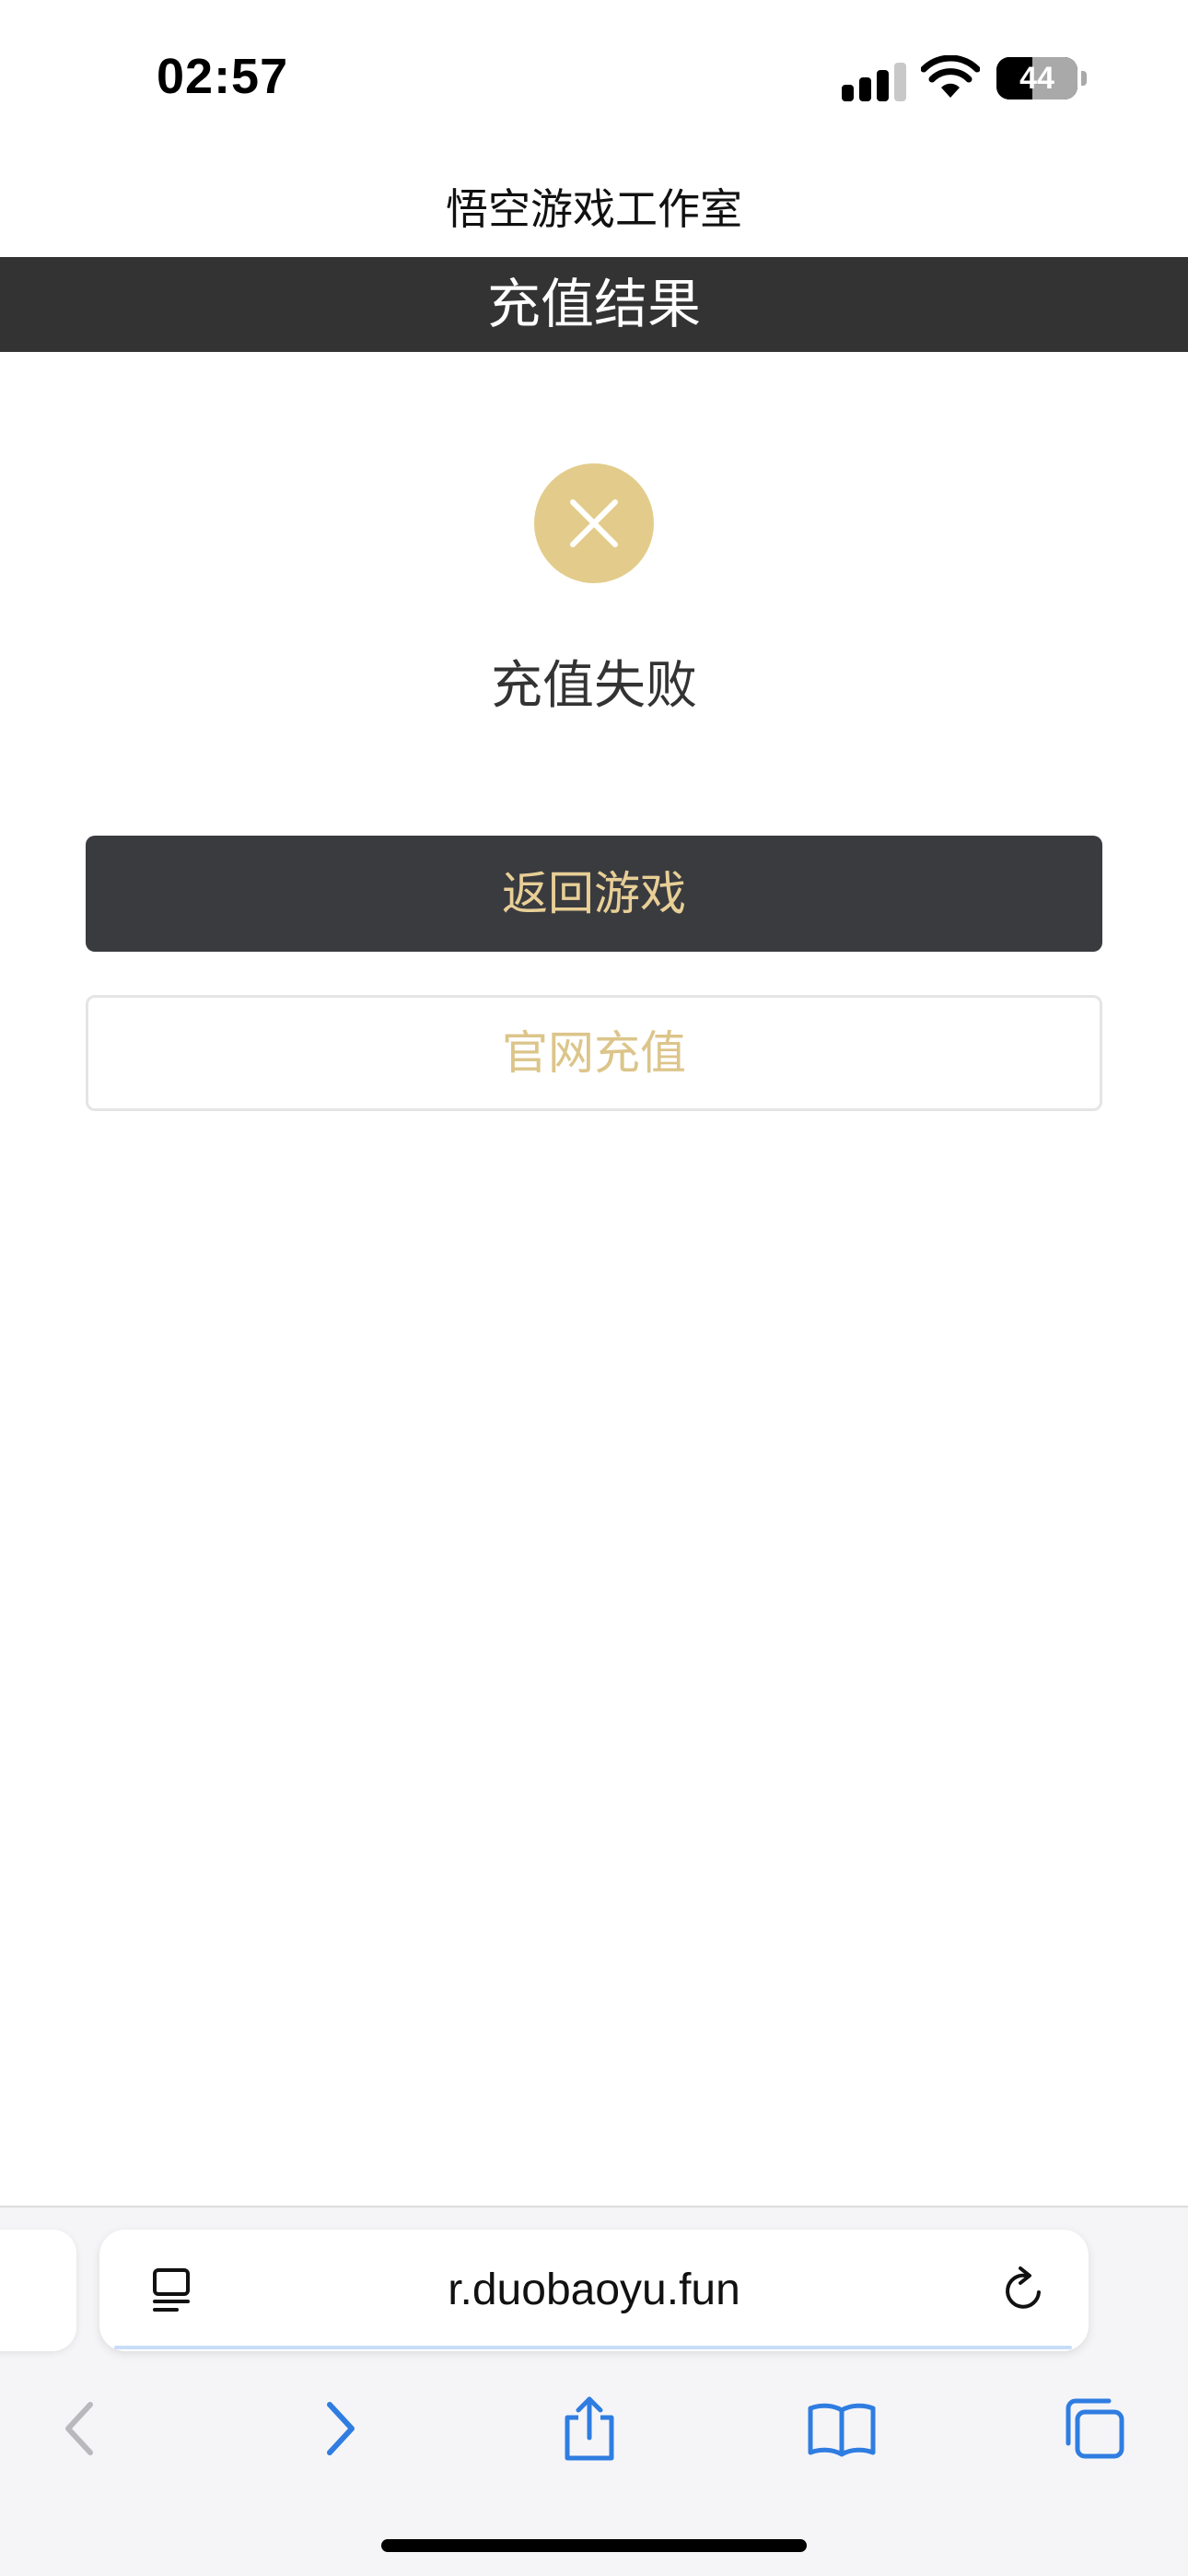 This screenshot has width=1188, height=2576. I want to click on official-recharge-button: 官网充值, so click(594, 1053).